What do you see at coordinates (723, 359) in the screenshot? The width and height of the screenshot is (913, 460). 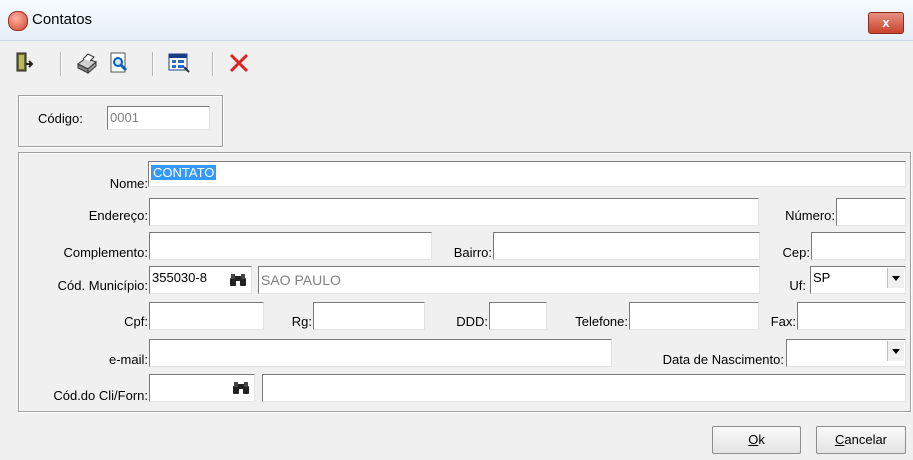 I see `data-nascimento-label: Data de Nascimento:` at bounding box center [723, 359].